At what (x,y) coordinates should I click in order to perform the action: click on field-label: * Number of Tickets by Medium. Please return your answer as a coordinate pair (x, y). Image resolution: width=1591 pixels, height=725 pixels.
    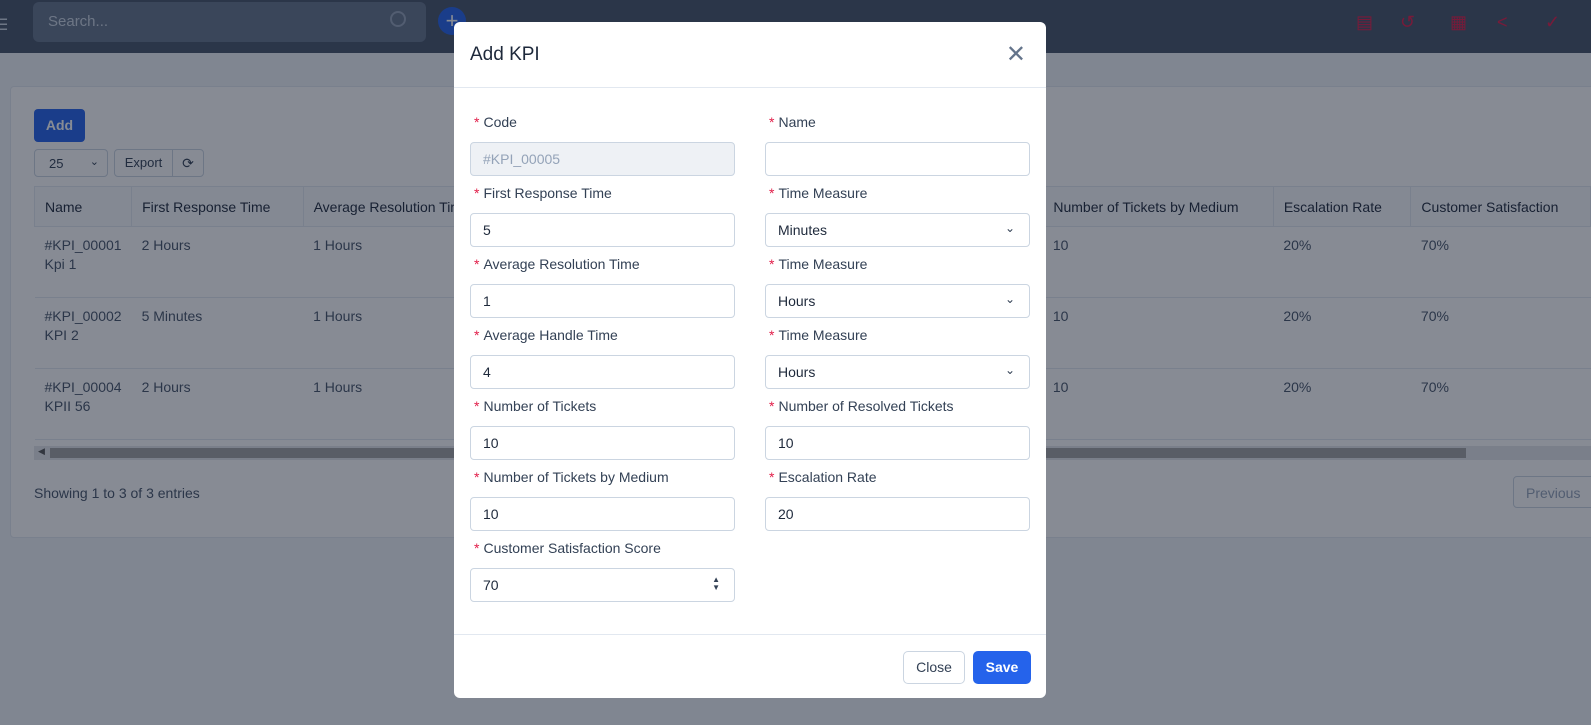
    Looking at the image, I should click on (604, 477).